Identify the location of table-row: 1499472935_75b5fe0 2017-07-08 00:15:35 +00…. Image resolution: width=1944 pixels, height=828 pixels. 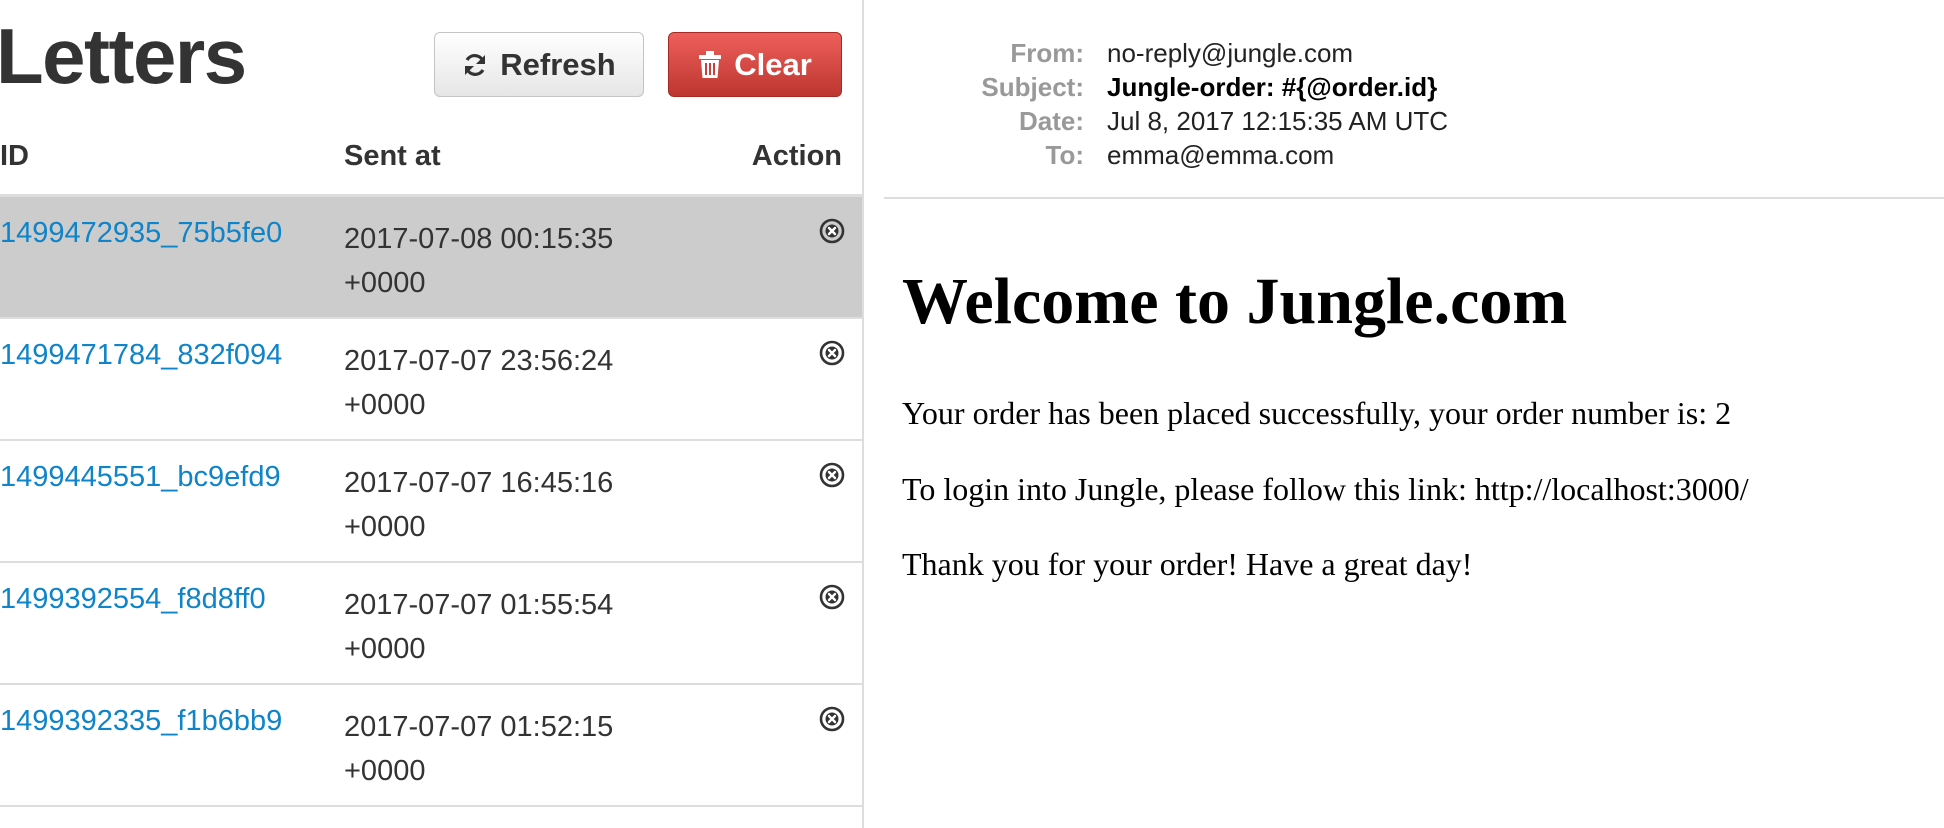
(431, 258).